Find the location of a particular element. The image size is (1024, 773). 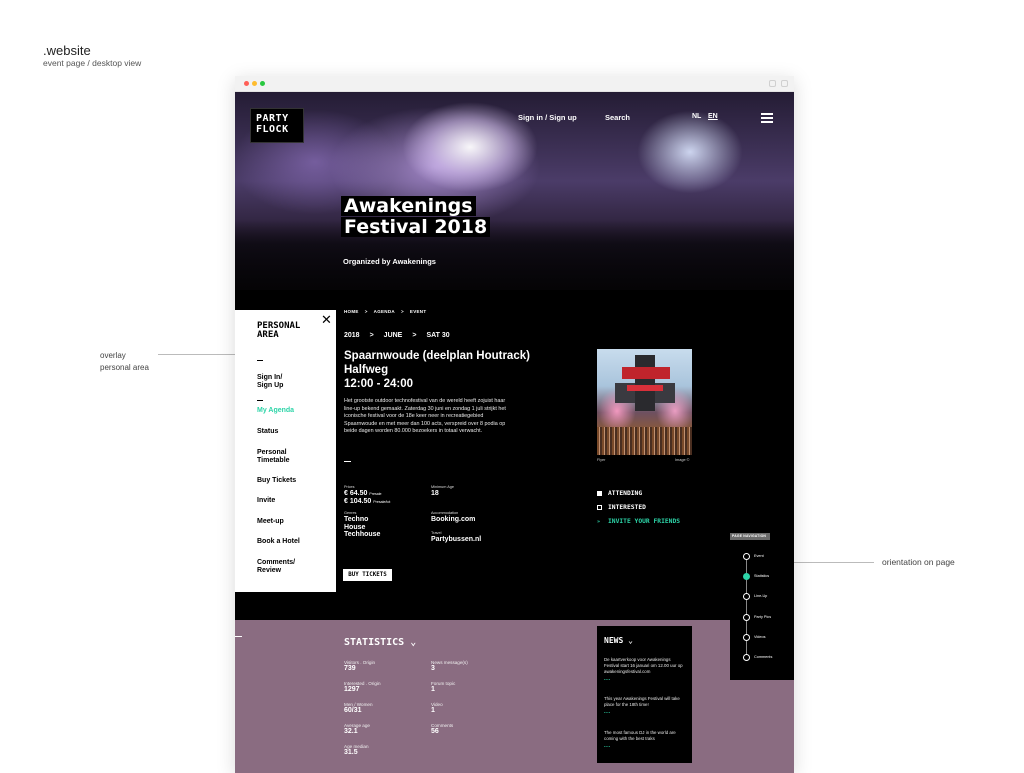

event-title-line1: Awakenings is located at coordinates (408, 206).